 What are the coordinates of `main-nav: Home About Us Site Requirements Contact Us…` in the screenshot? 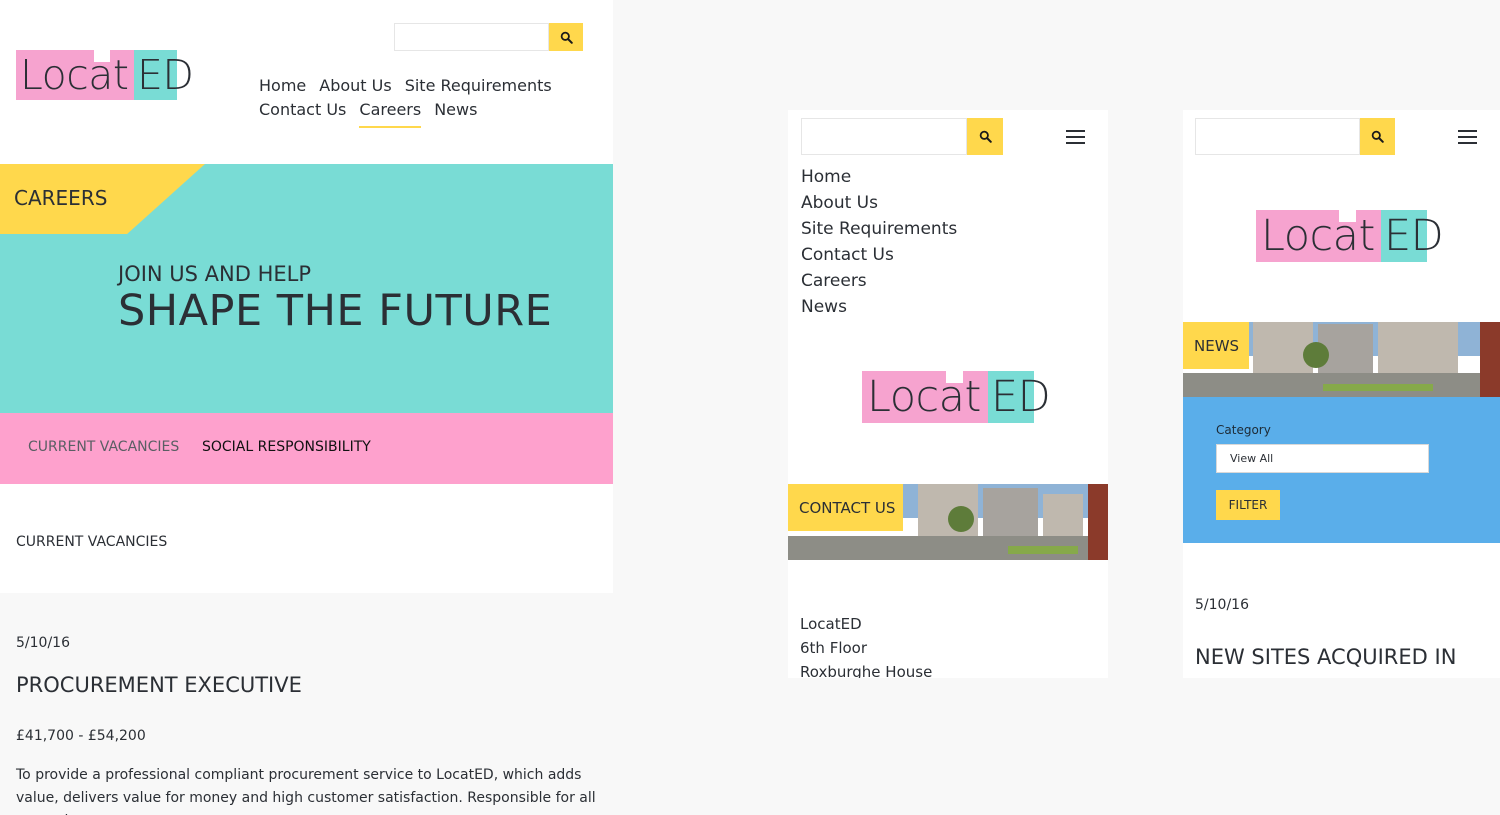 It's located at (419, 101).